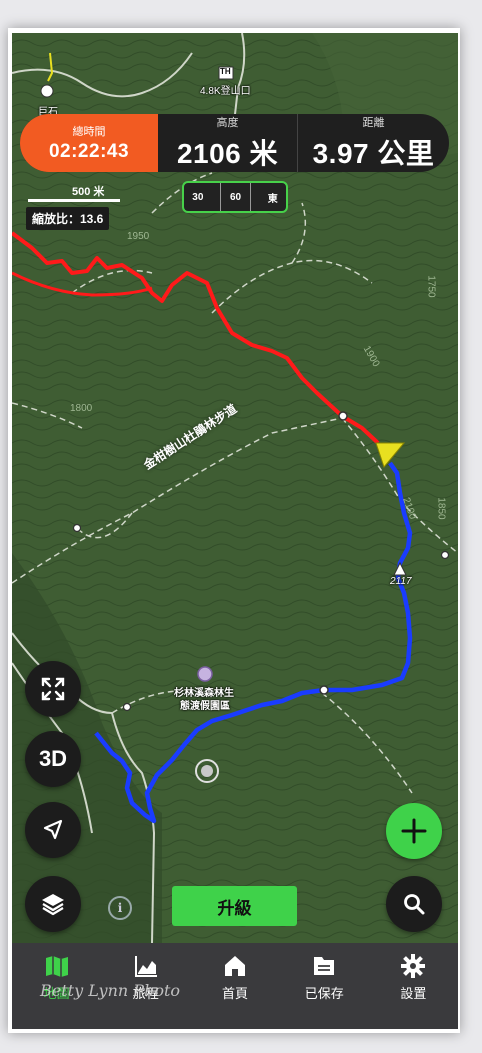  I want to click on nav-label-home: 首頁, so click(235, 993).